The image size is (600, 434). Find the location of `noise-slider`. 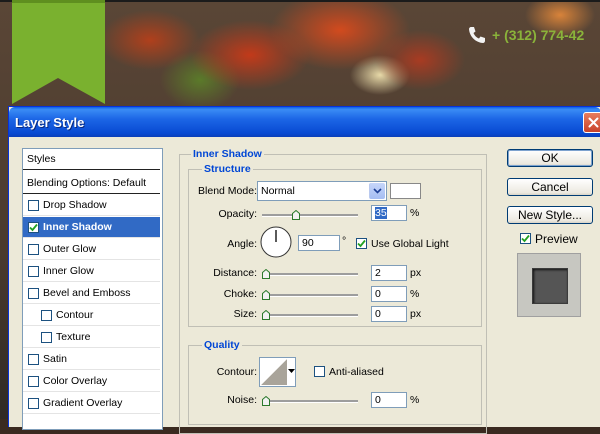

noise-slider is located at coordinates (310, 401).